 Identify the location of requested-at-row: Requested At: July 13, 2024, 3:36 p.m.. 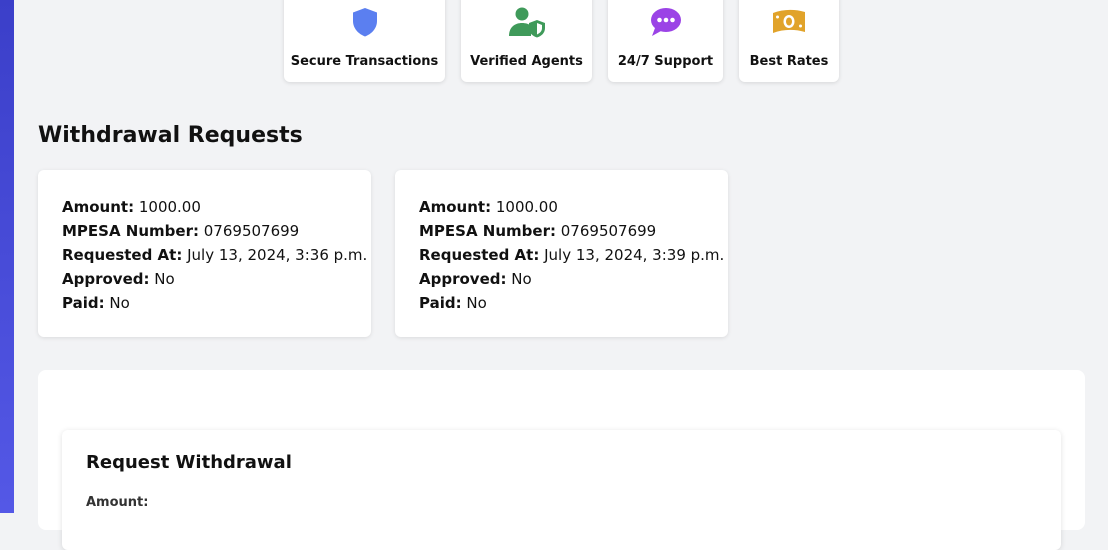
(214, 255).